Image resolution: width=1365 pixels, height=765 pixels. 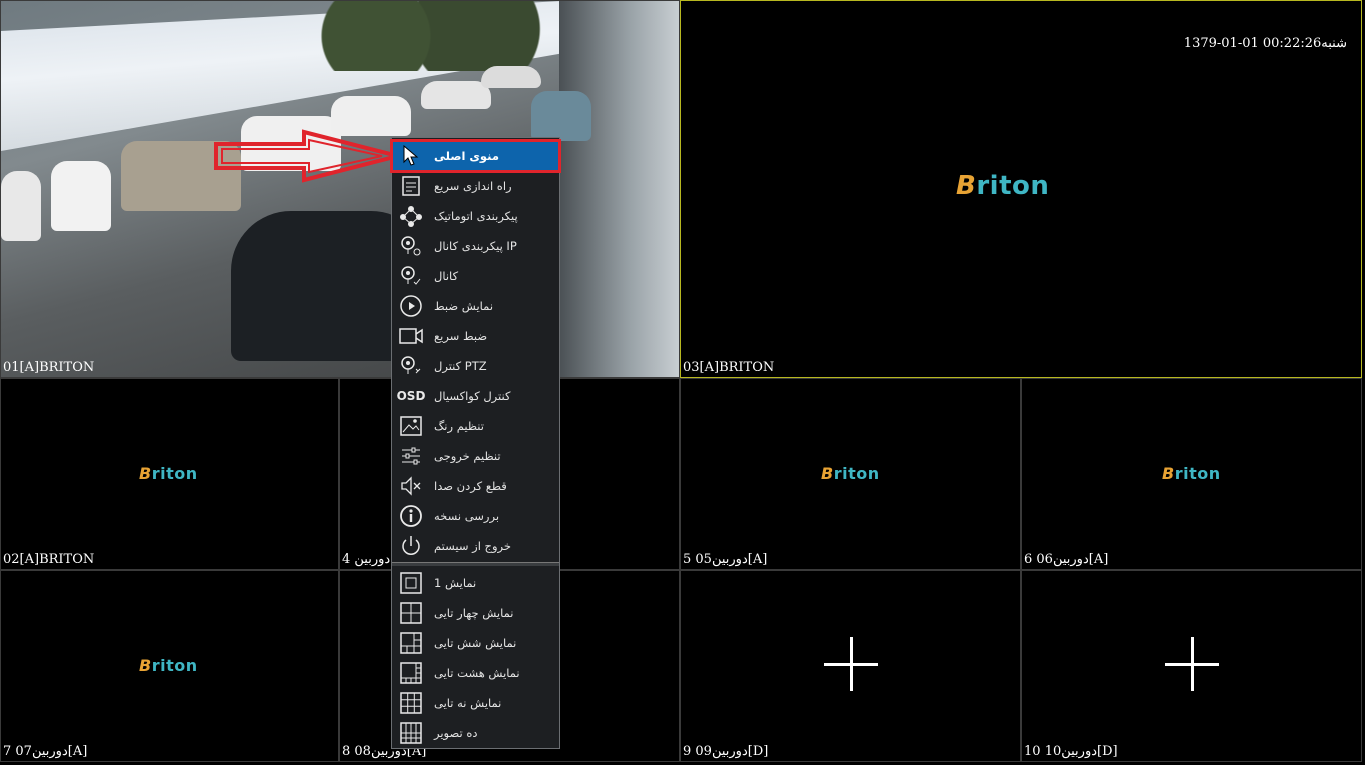 What do you see at coordinates (475, 516) in the screenshot?
I see `menu-item-version-info: بررسی نسخه` at bounding box center [475, 516].